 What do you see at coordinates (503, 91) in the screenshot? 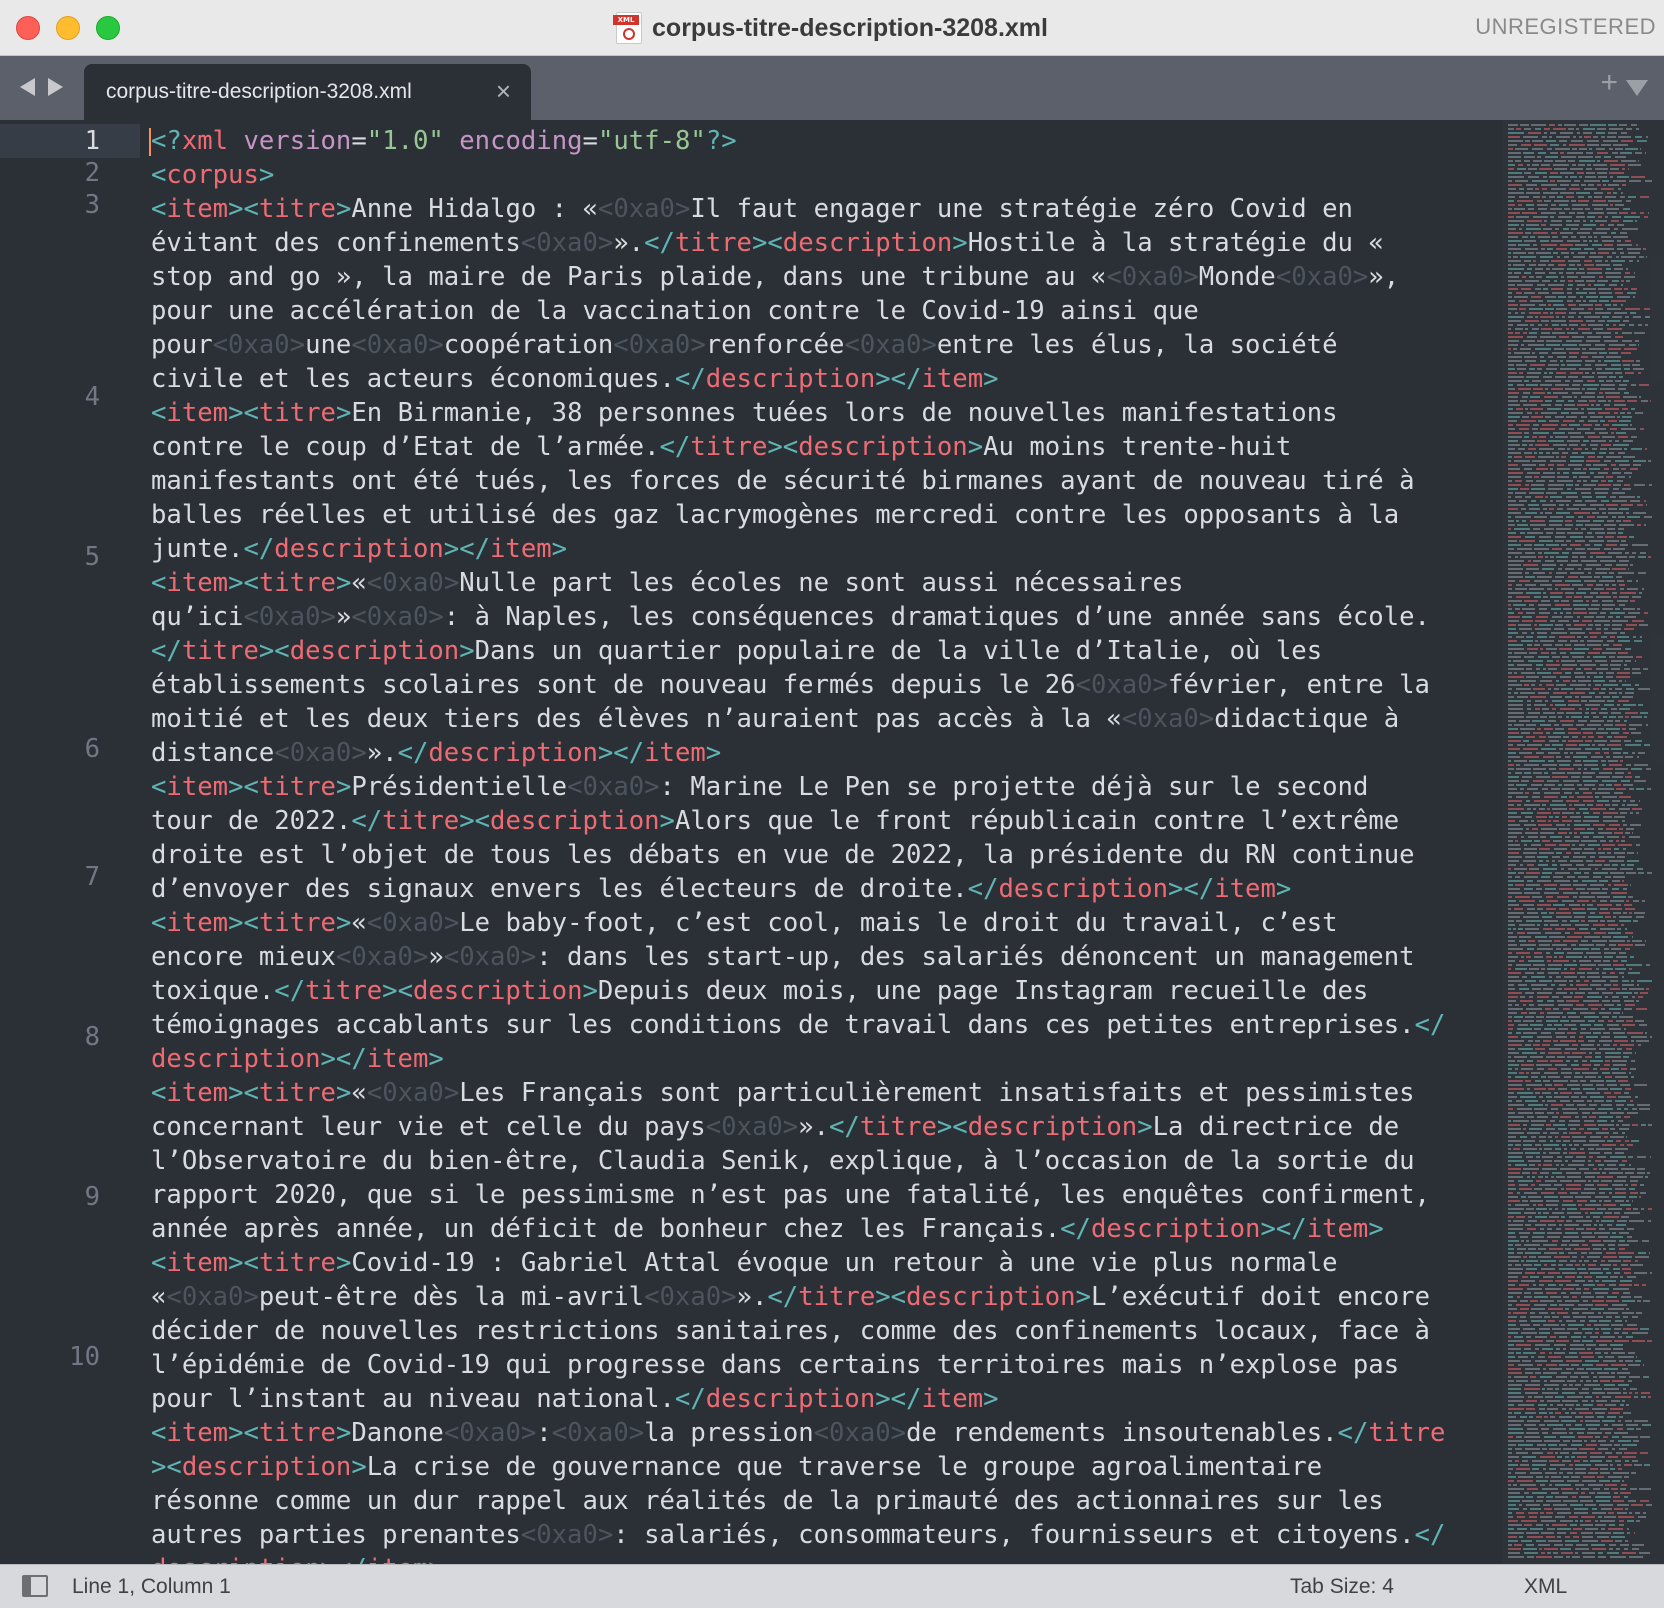
I see `tab-close-icon: ×` at bounding box center [503, 91].